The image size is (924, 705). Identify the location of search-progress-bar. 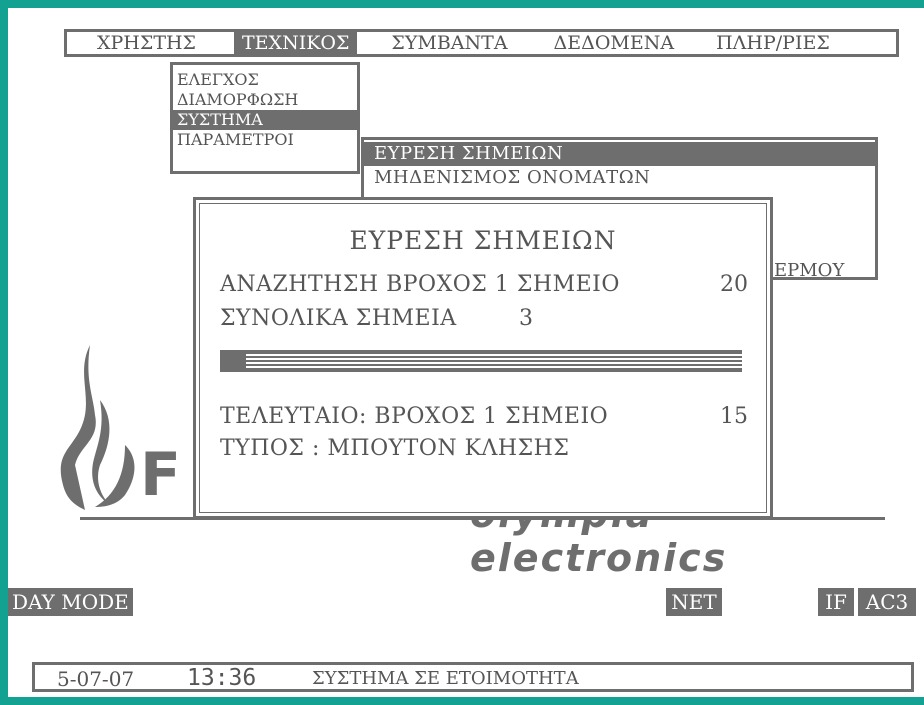
(481, 361).